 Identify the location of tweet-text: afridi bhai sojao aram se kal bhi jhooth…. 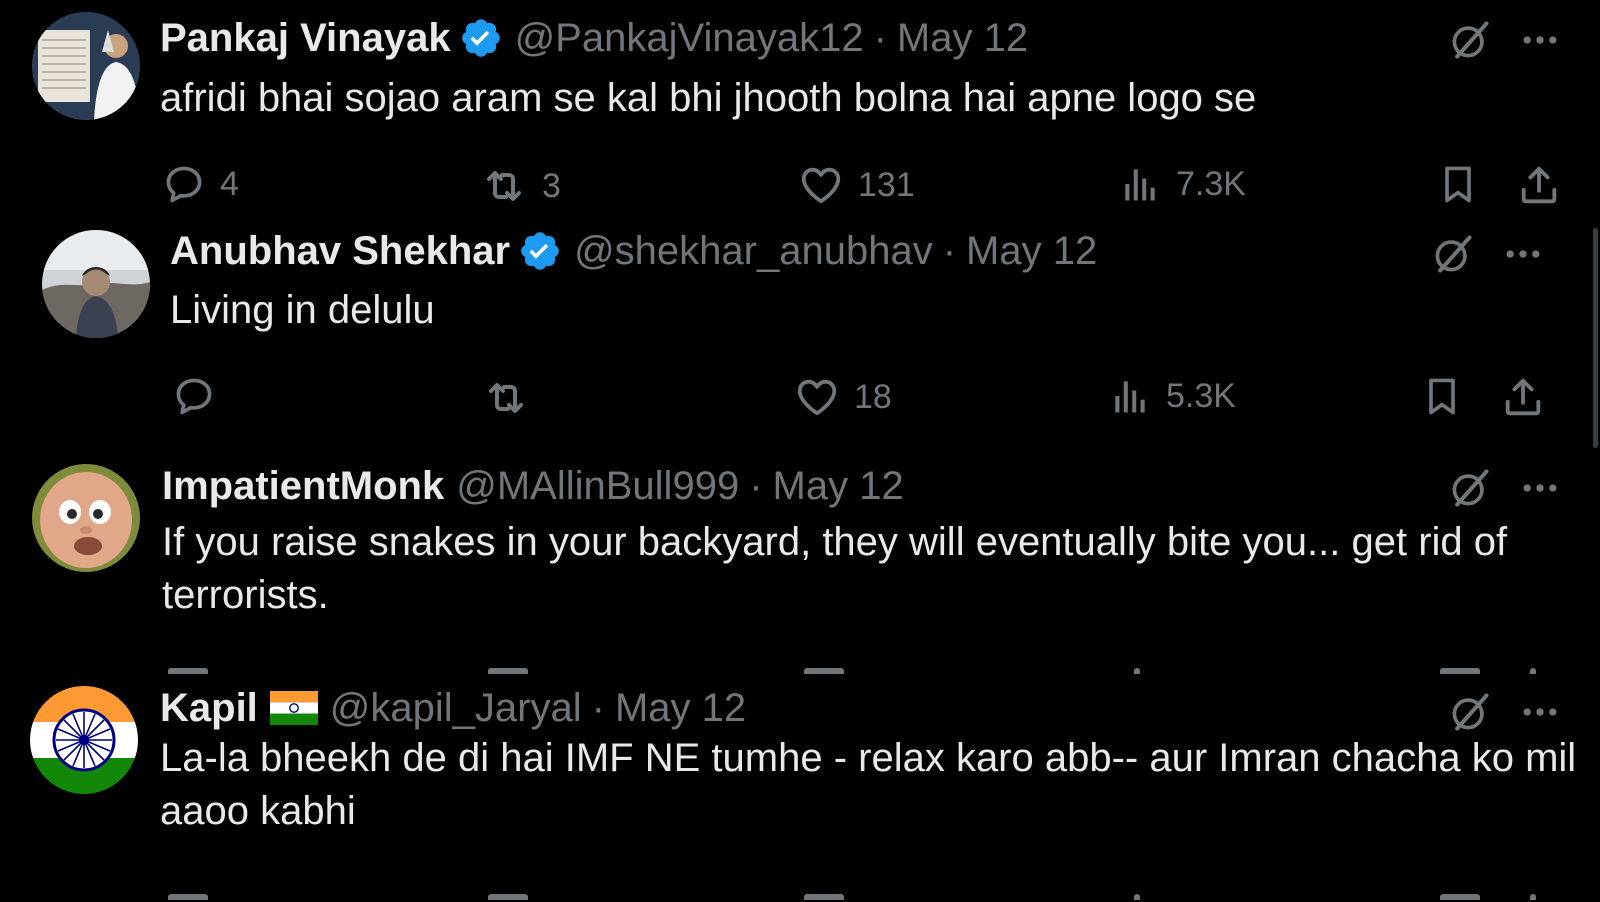
(708, 98).